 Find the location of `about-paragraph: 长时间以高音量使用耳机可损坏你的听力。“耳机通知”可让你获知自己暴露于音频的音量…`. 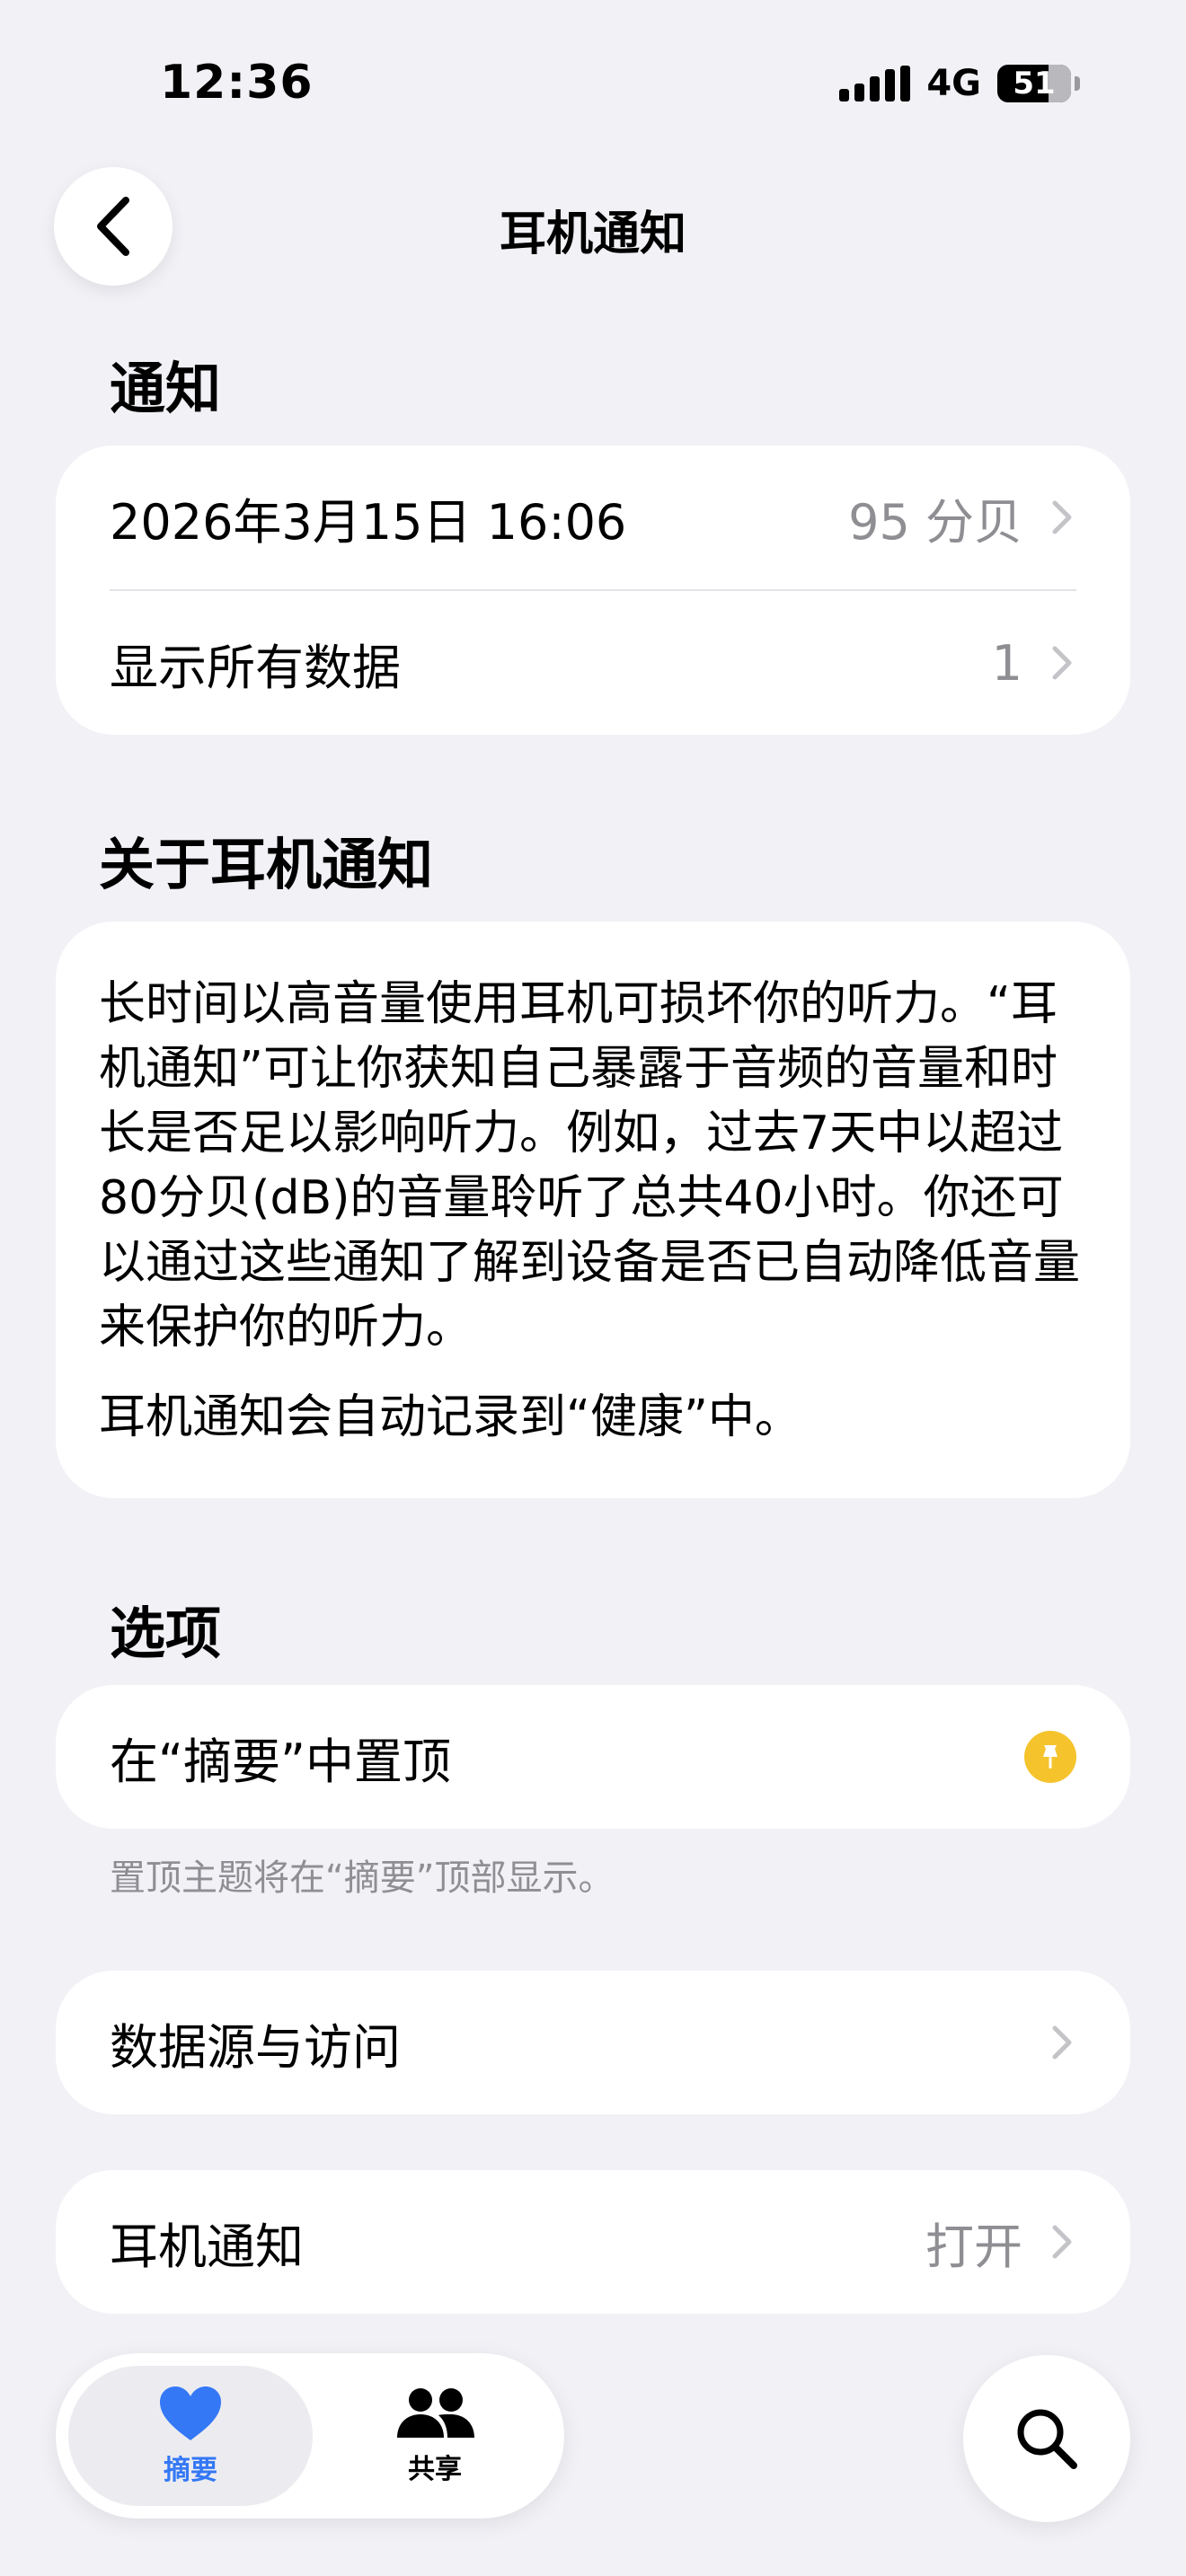

about-paragraph: 长时间以高音量使用耳机可损坏你的听力。“耳机通知”可让你获知自己暴露于音频的音量… is located at coordinates (590, 1165).